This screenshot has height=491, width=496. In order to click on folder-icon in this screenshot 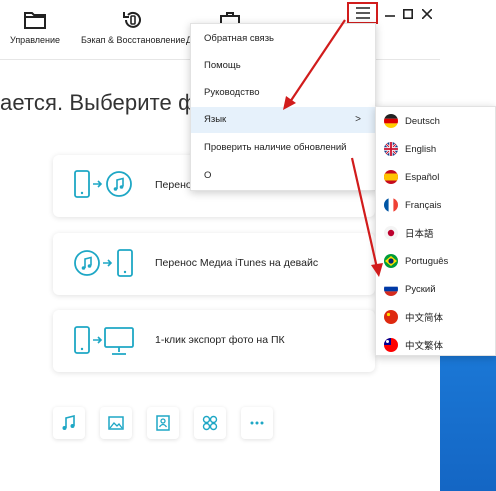, I will do `click(35, 20)`.